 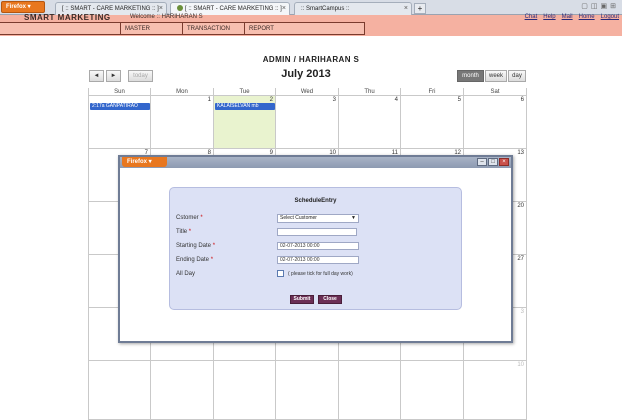 I want to click on title-input, so click(x=317, y=232).